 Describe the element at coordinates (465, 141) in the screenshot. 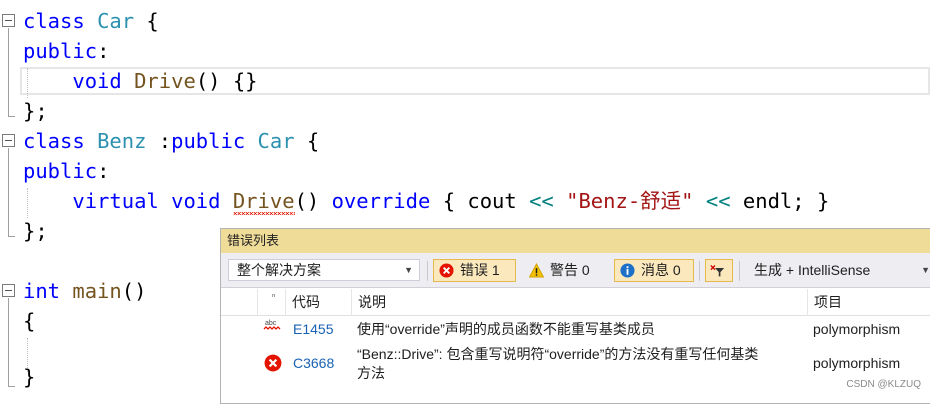

I see `code-line-5: class Benz :public Car {` at that location.